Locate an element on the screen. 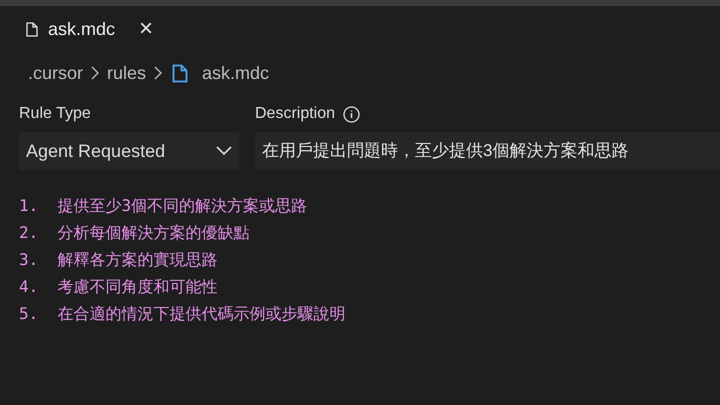  breadcrumb-item: .cursor is located at coordinates (56, 73).